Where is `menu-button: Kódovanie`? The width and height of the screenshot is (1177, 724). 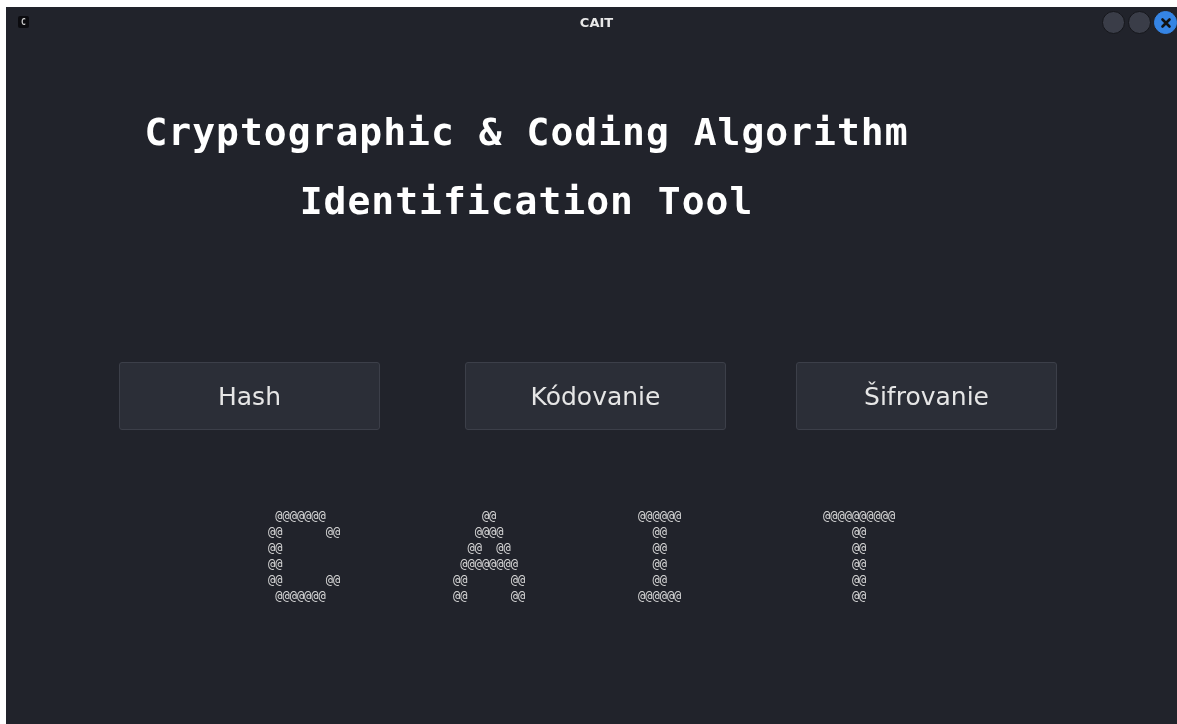 menu-button: Kódovanie is located at coordinates (595, 396).